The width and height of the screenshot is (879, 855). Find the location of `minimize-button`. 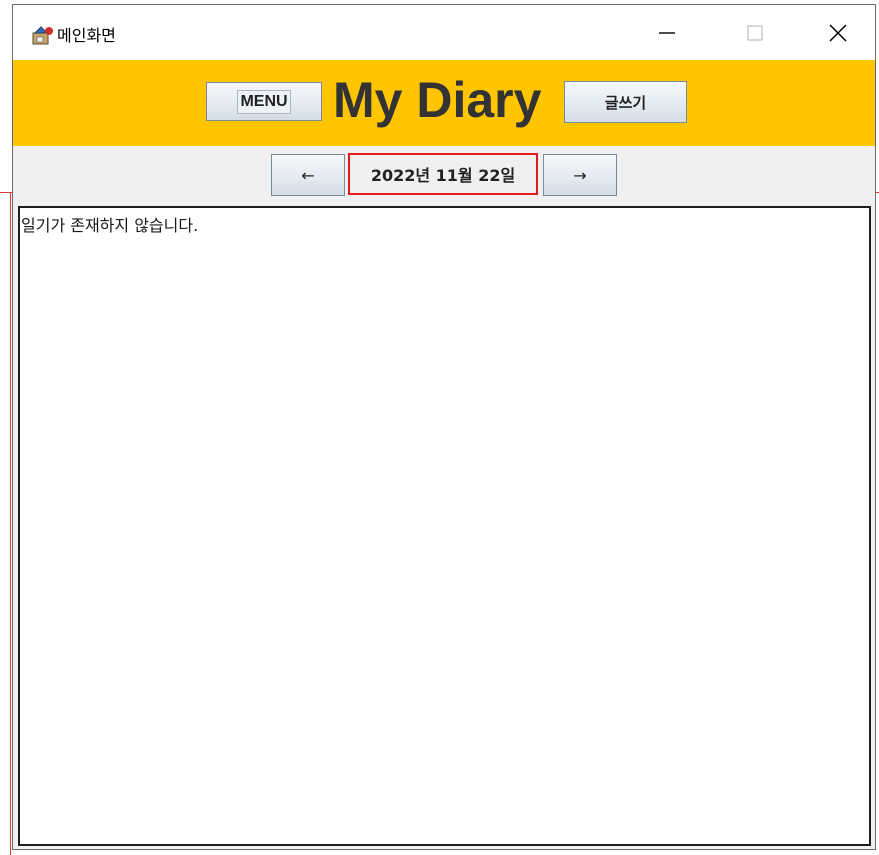

minimize-button is located at coordinates (667, 32).